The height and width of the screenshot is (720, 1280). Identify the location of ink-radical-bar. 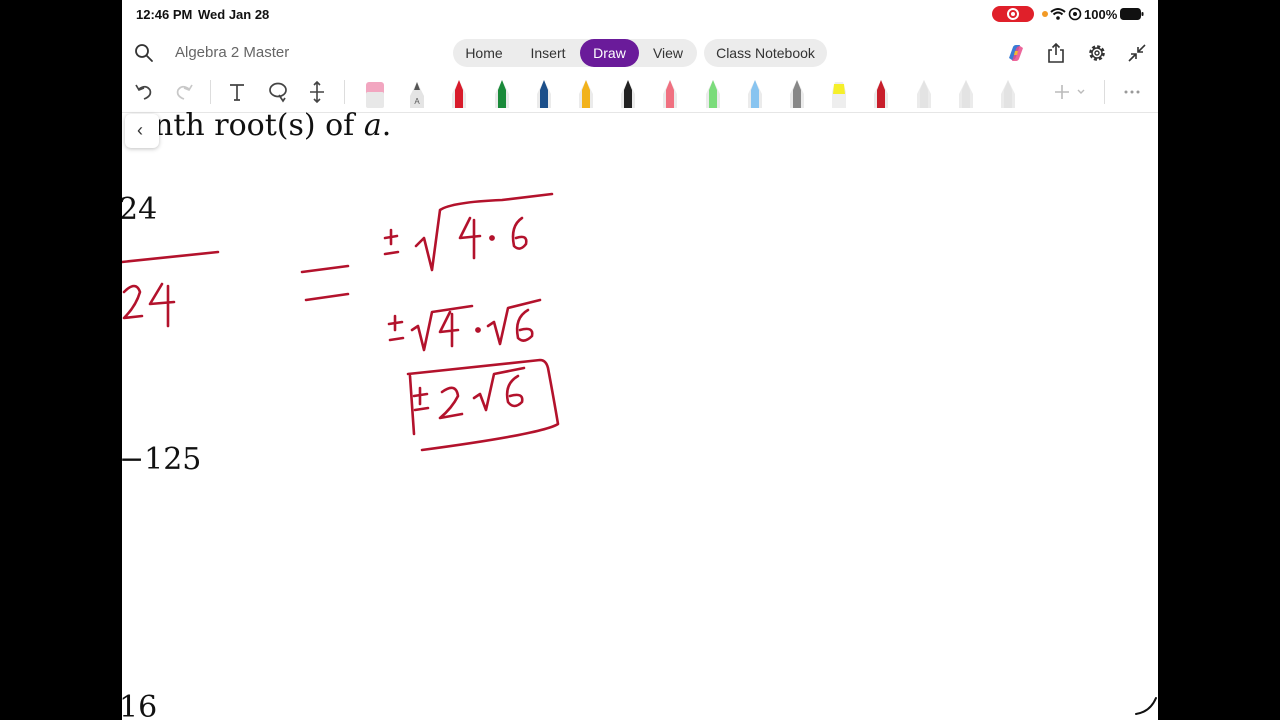
(171, 257).